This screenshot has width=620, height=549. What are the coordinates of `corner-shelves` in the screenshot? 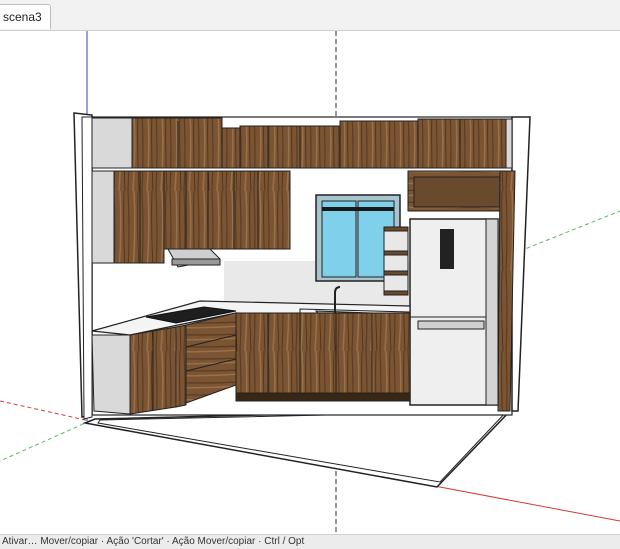 It's located at (396, 261).